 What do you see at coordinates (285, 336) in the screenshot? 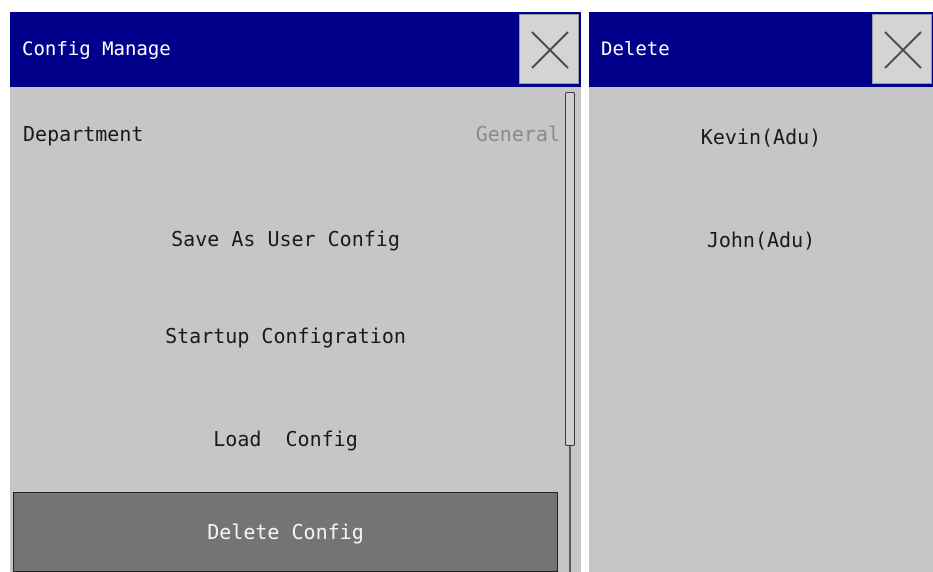
I see `startup-configuration-button: Startup Configration` at bounding box center [285, 336].